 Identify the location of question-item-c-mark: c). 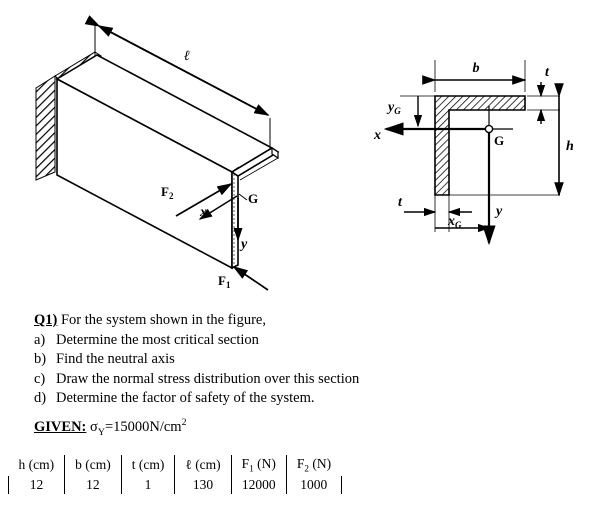
(40, 378).